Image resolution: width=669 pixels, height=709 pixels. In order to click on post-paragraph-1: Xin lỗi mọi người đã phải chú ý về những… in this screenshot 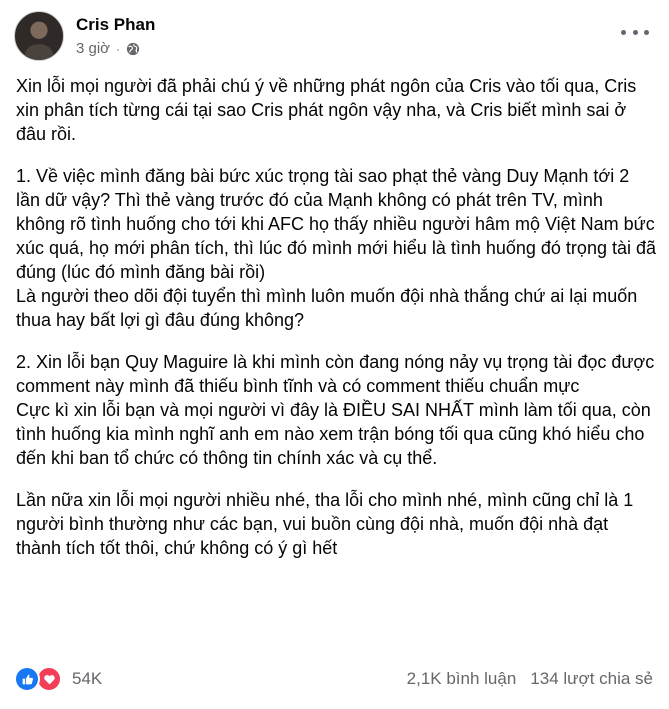, I will do `click(326, 110)`.